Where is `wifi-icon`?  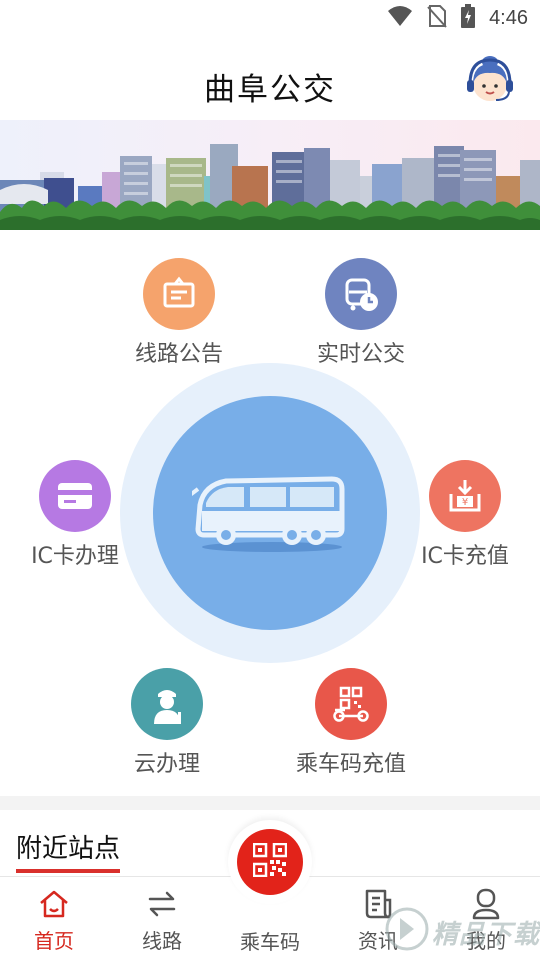
wifi-icon is located at coordinates (400, 18).